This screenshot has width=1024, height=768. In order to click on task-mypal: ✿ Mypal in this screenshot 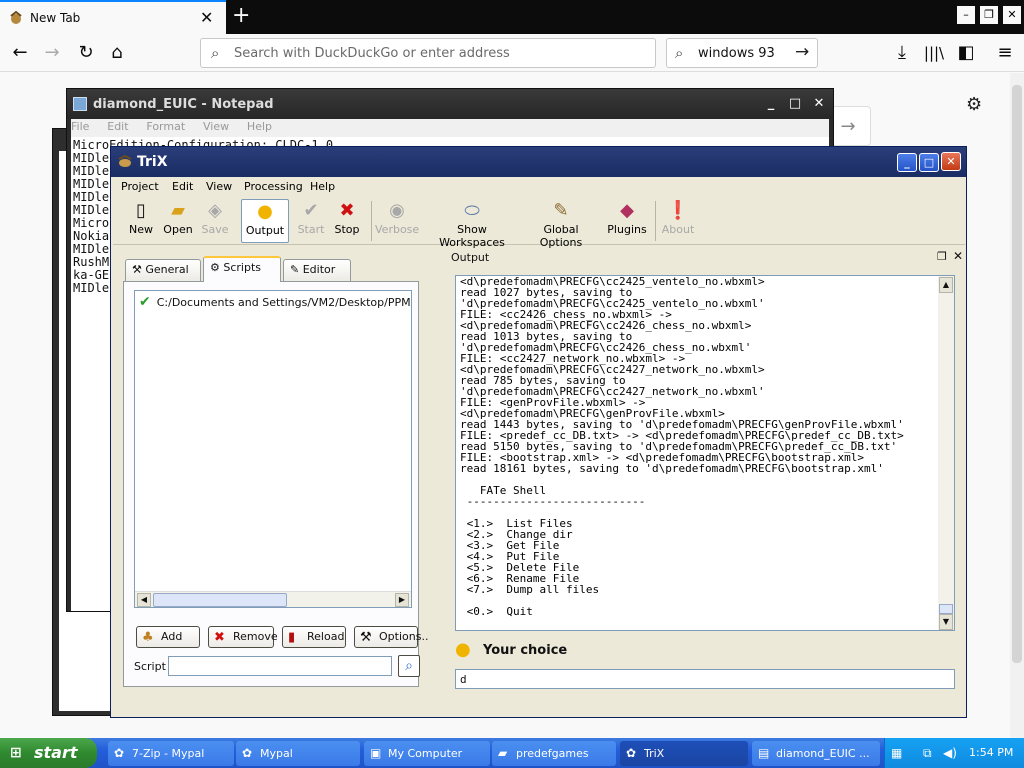, I will do `click(298, 753)`.